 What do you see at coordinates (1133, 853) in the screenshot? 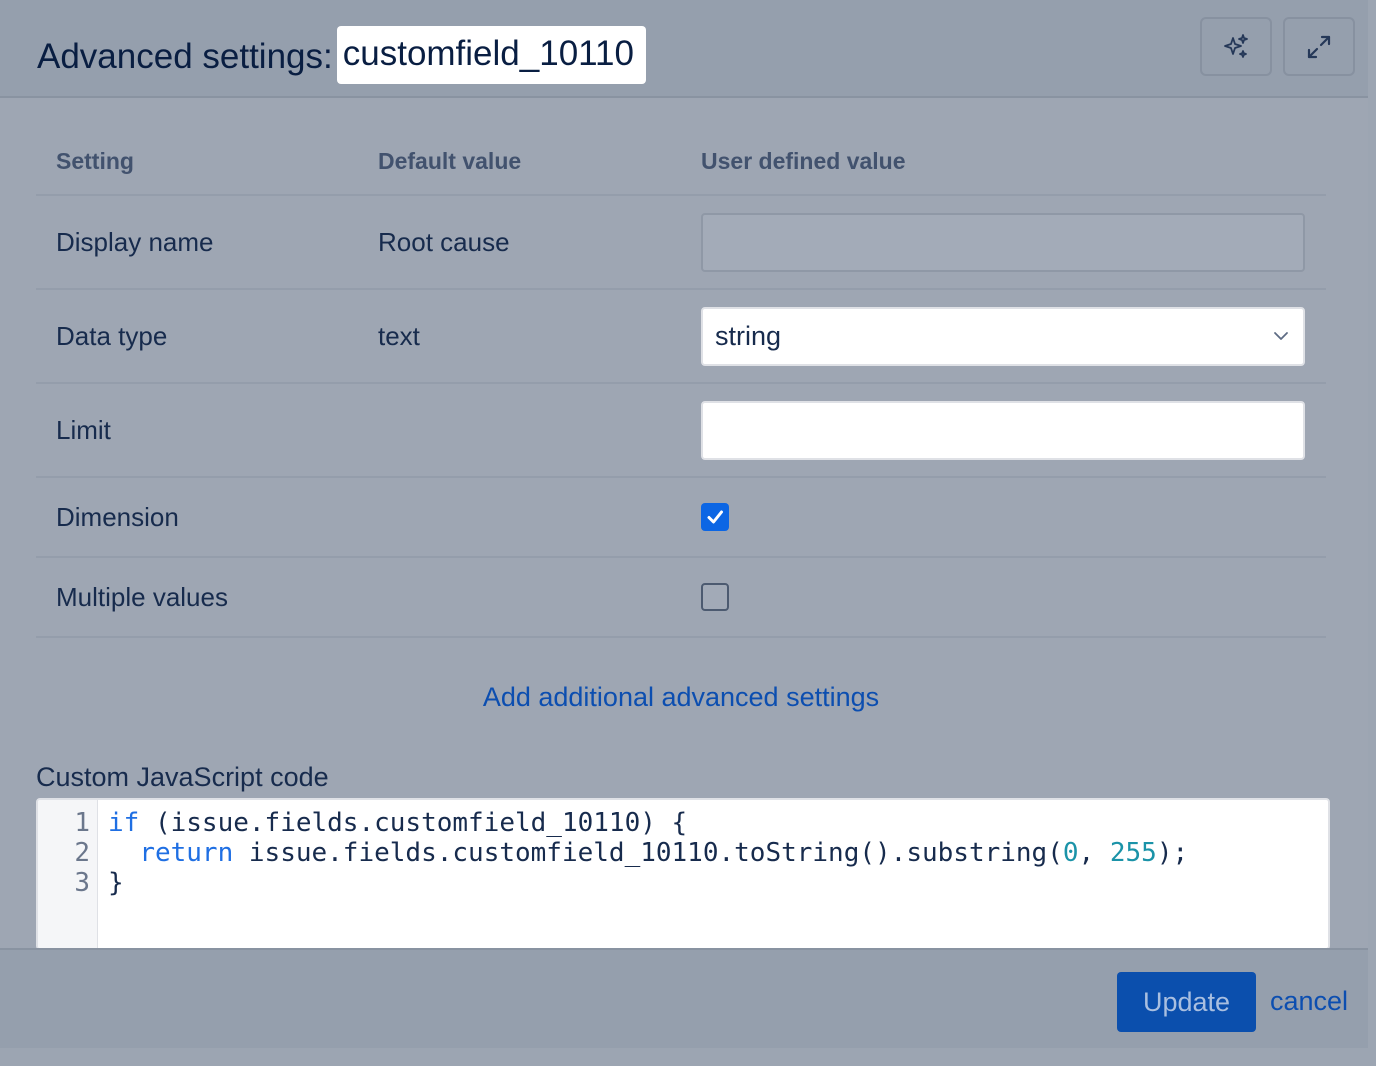
I see `code-number: 255` at bounding box center [1133, 853].